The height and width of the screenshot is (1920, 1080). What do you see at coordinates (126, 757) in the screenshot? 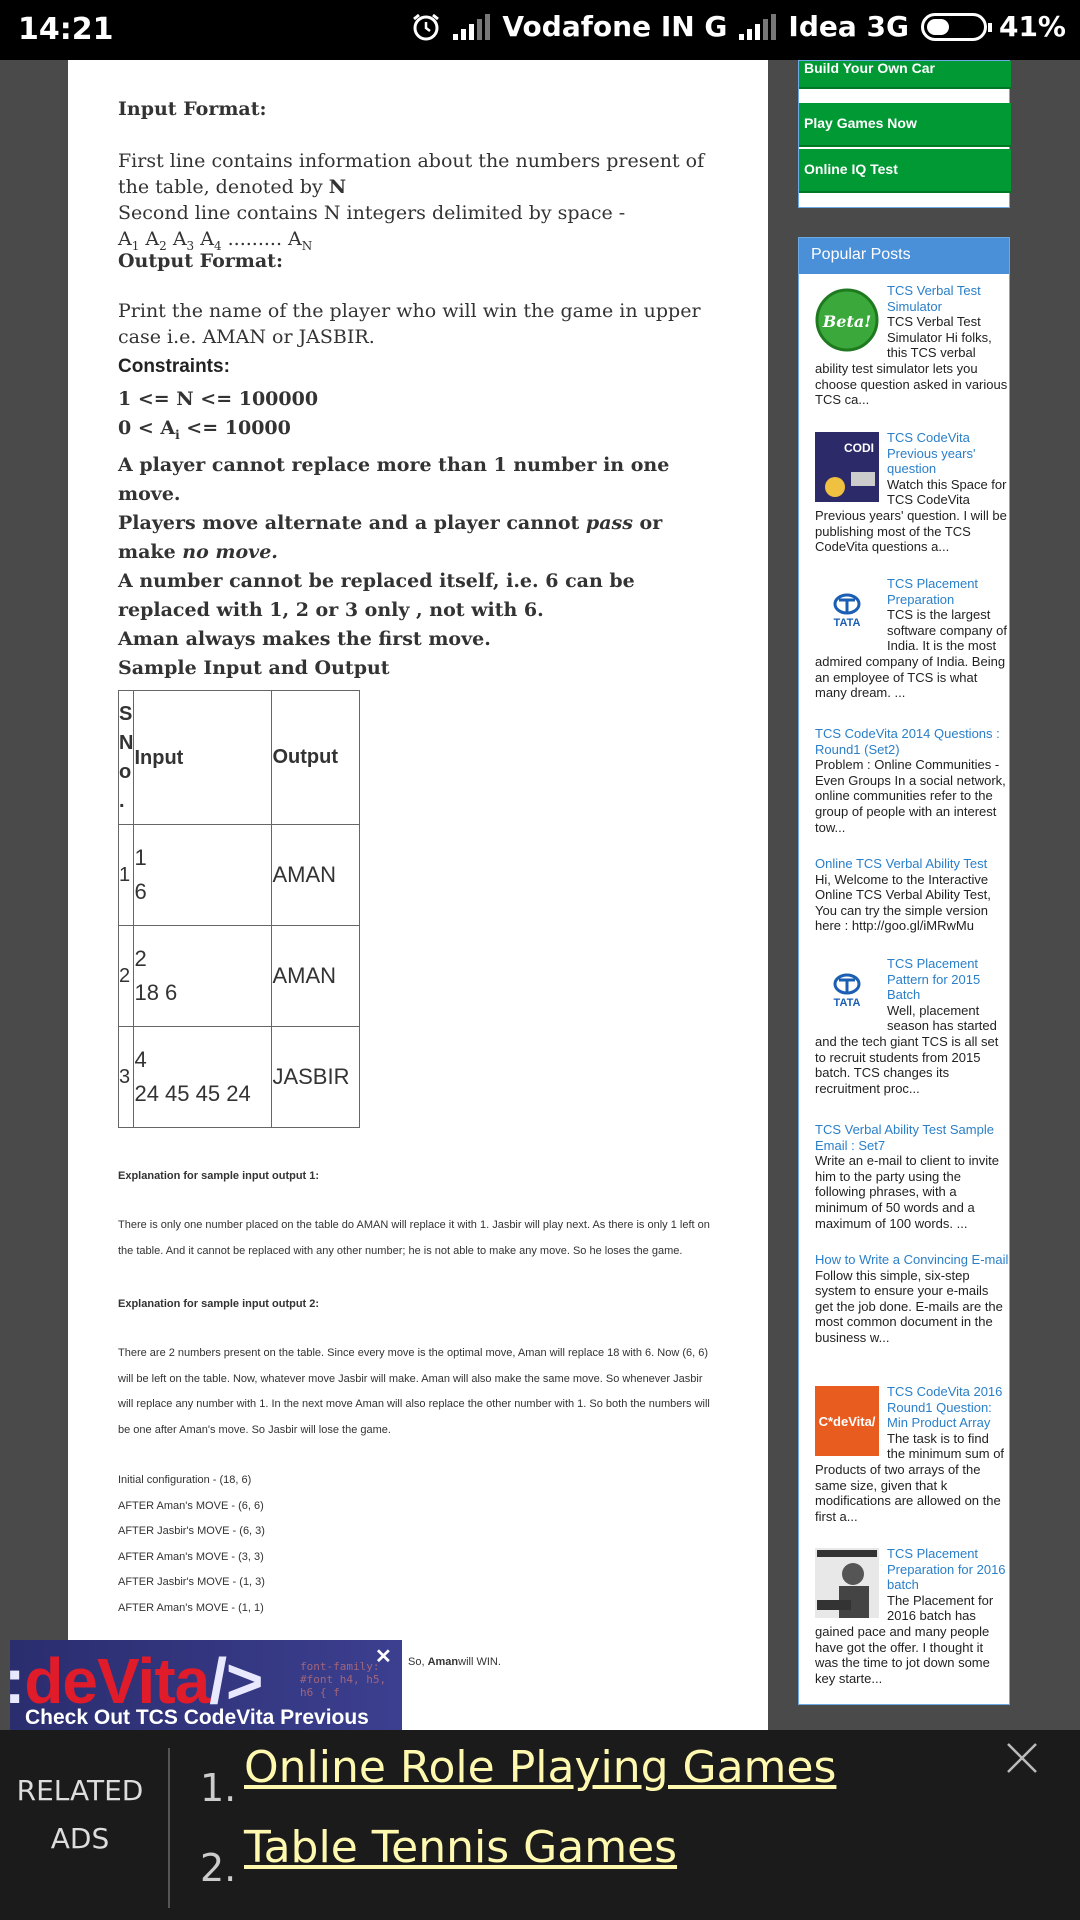
I see `header-sno: SNo.` at bounding box center [126, 757].